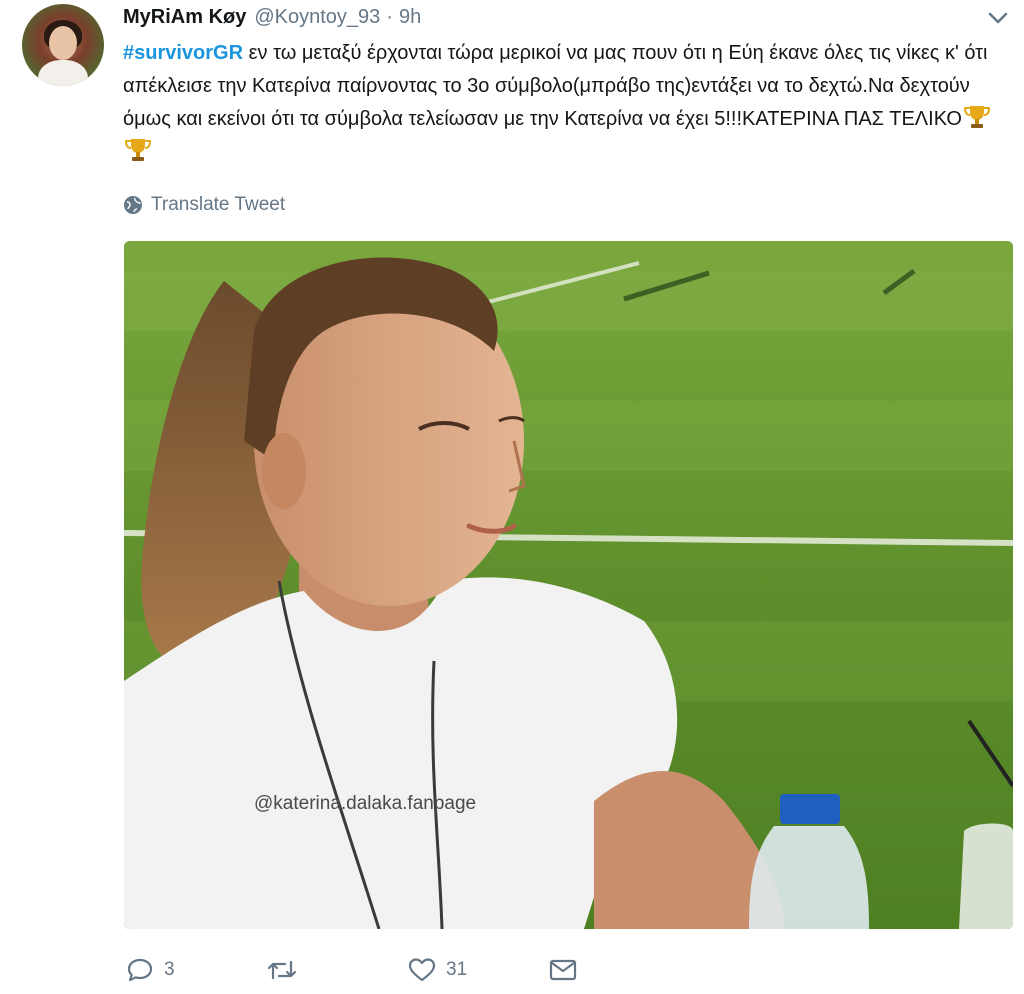 The height and width of the screenshot is (994, 1024). Describe the element at coordinates (183, 53) in the screenshot. I see `hashtag-link: #survivorGR` at that location.